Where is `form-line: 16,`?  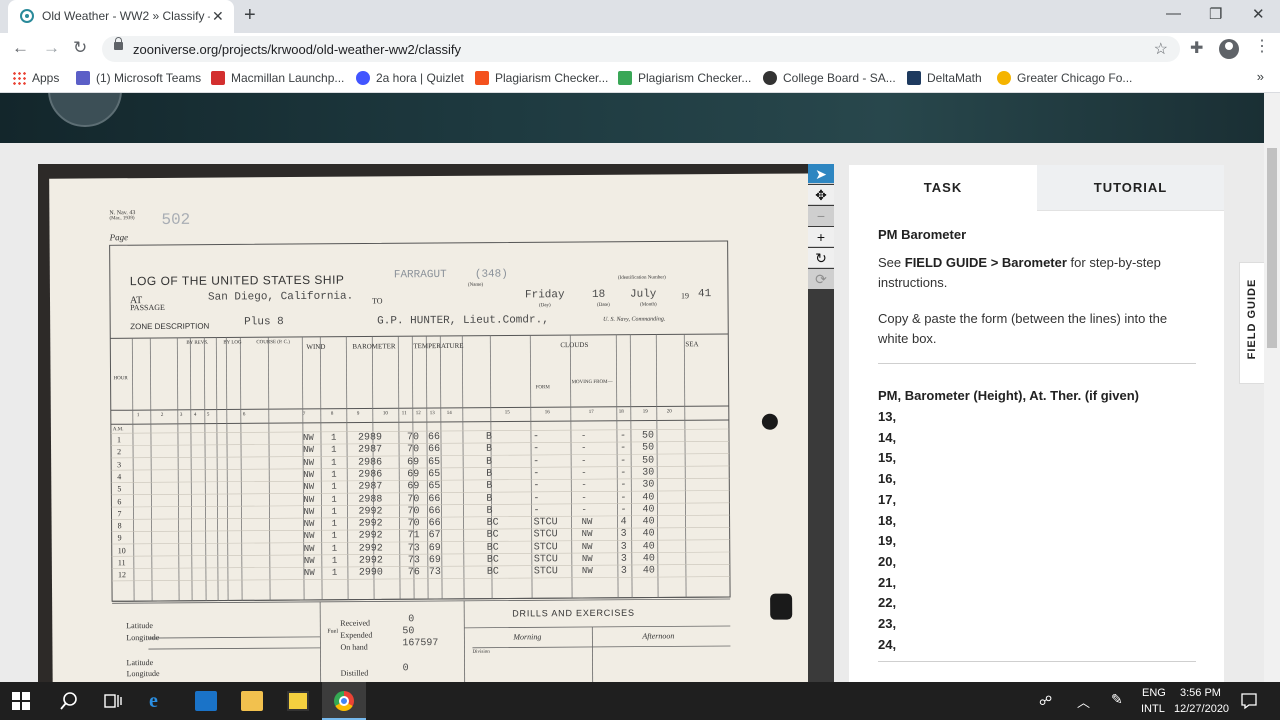
form-line: 16, is located at coordinates (887, 479).